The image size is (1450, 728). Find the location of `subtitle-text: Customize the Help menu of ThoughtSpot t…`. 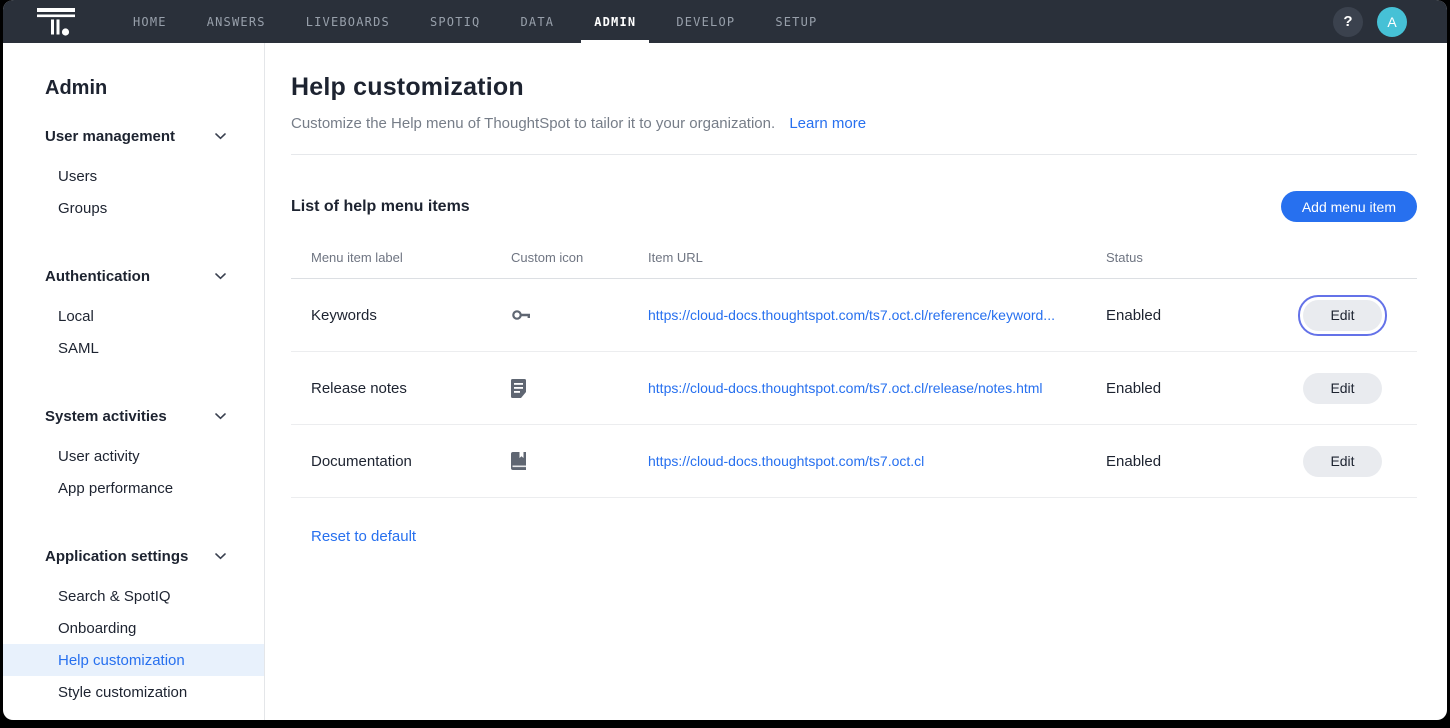

subtitle-text: Customize the Help menu of ThoughtSpot t… is located at coordinates (533, 123).